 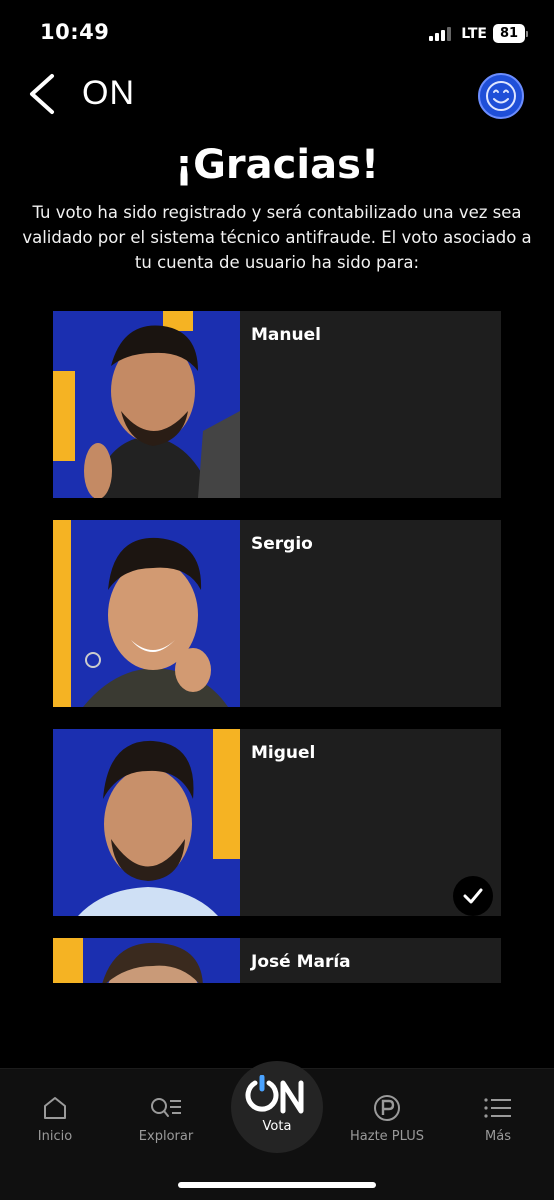 I want to click on nav-item-explorar: Explorar, so click(x=166, y=1118).